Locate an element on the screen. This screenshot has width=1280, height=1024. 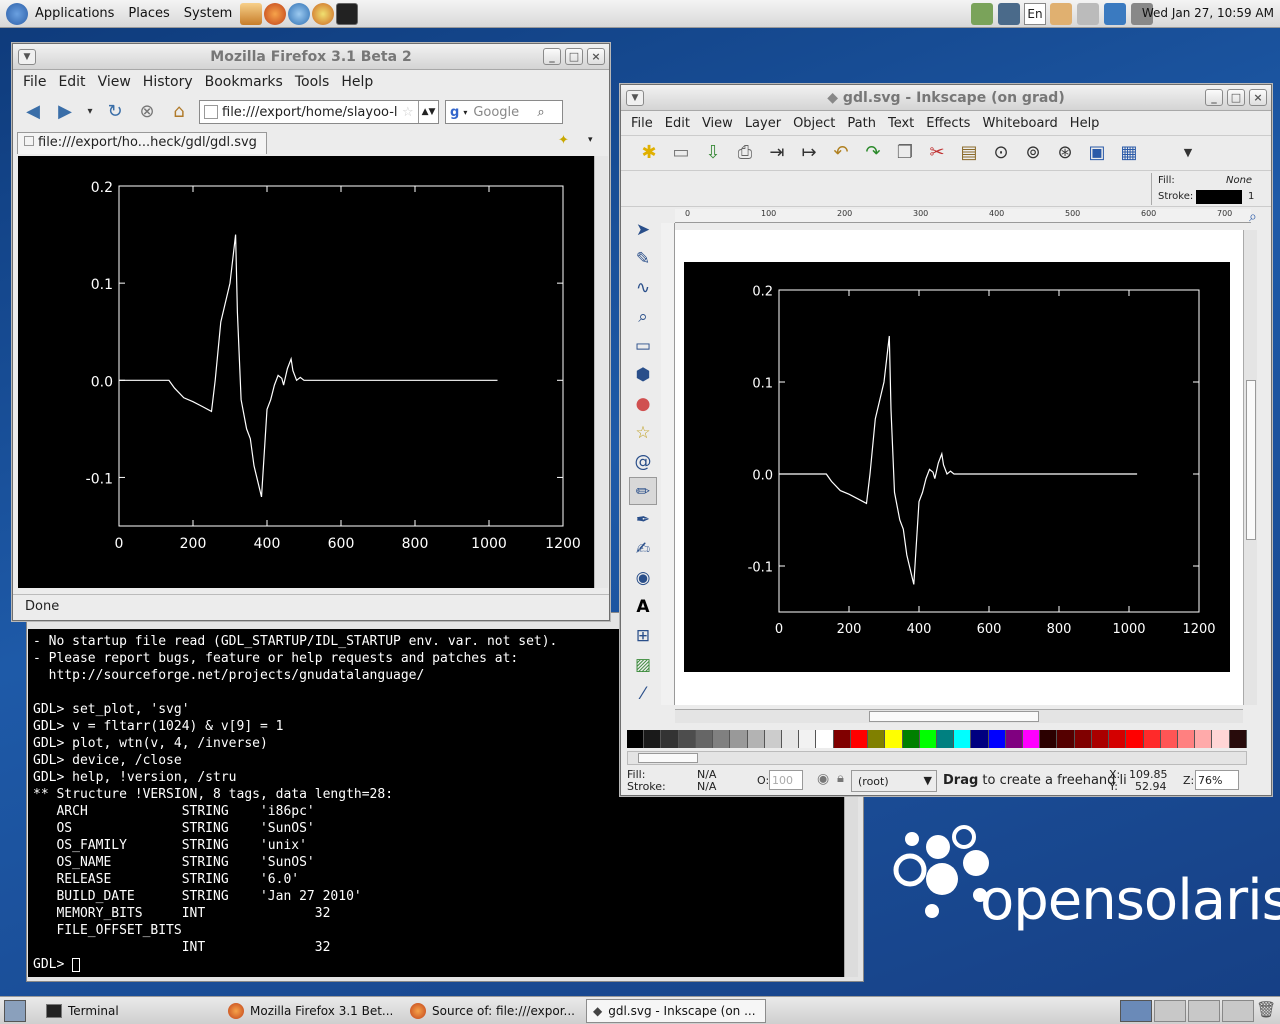
window-menu-button: ▼ is located at coordinates (635, 98).